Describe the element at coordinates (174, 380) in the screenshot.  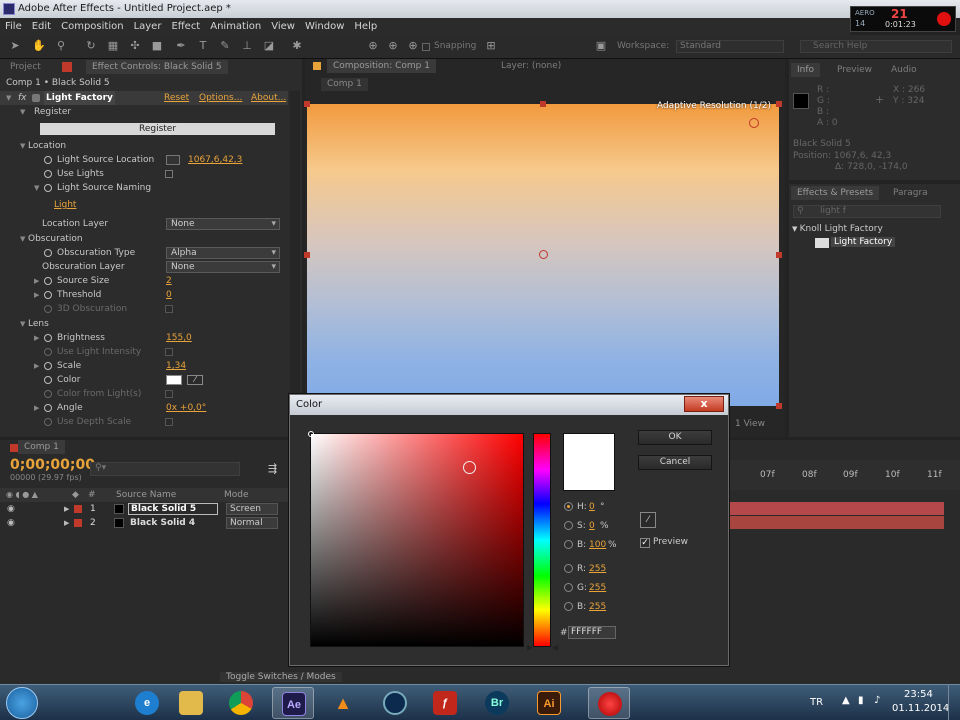
I see `color-swatch` at that location.